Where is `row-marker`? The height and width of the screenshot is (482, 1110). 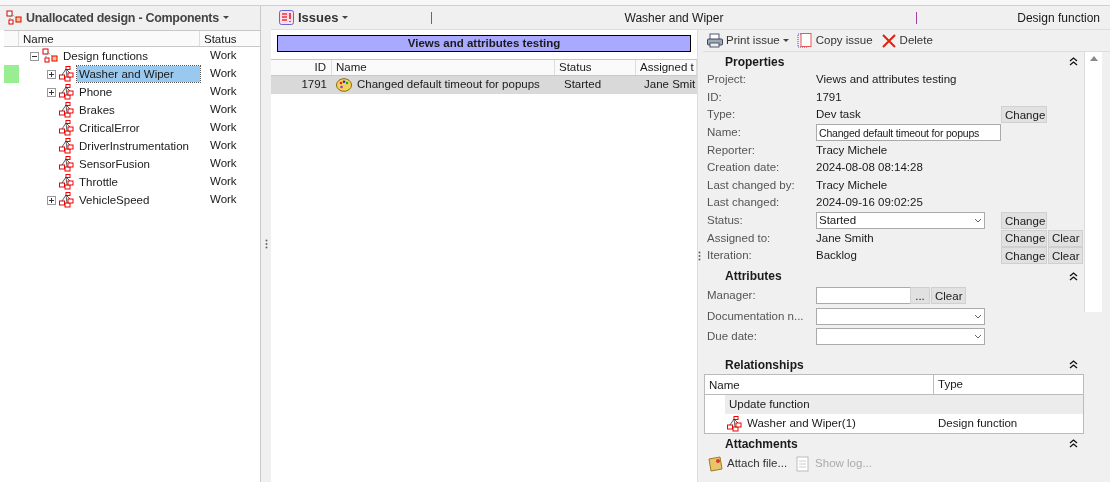 row-marker is located at coordinates (11, 74).